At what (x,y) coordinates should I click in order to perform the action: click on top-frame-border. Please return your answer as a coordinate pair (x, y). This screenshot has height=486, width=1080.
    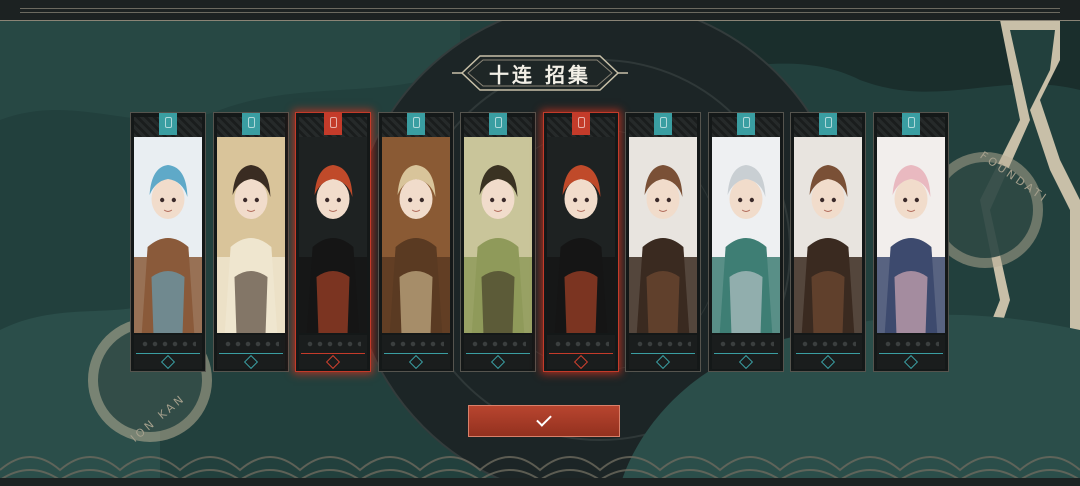
    Looking at the image, I should click on (540, 10).